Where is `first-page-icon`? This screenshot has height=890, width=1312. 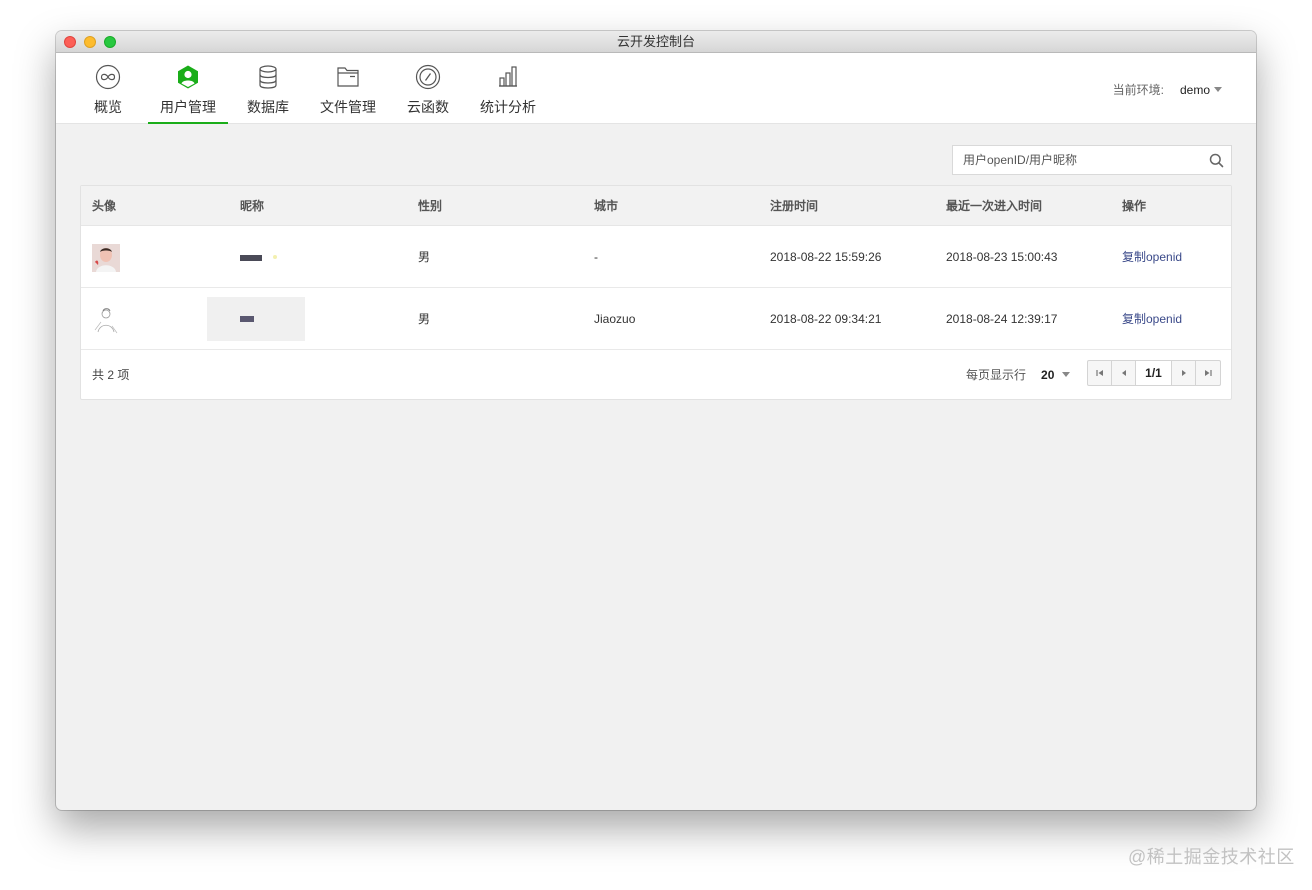 first-page-icon is located at coordinates (1099, 373).